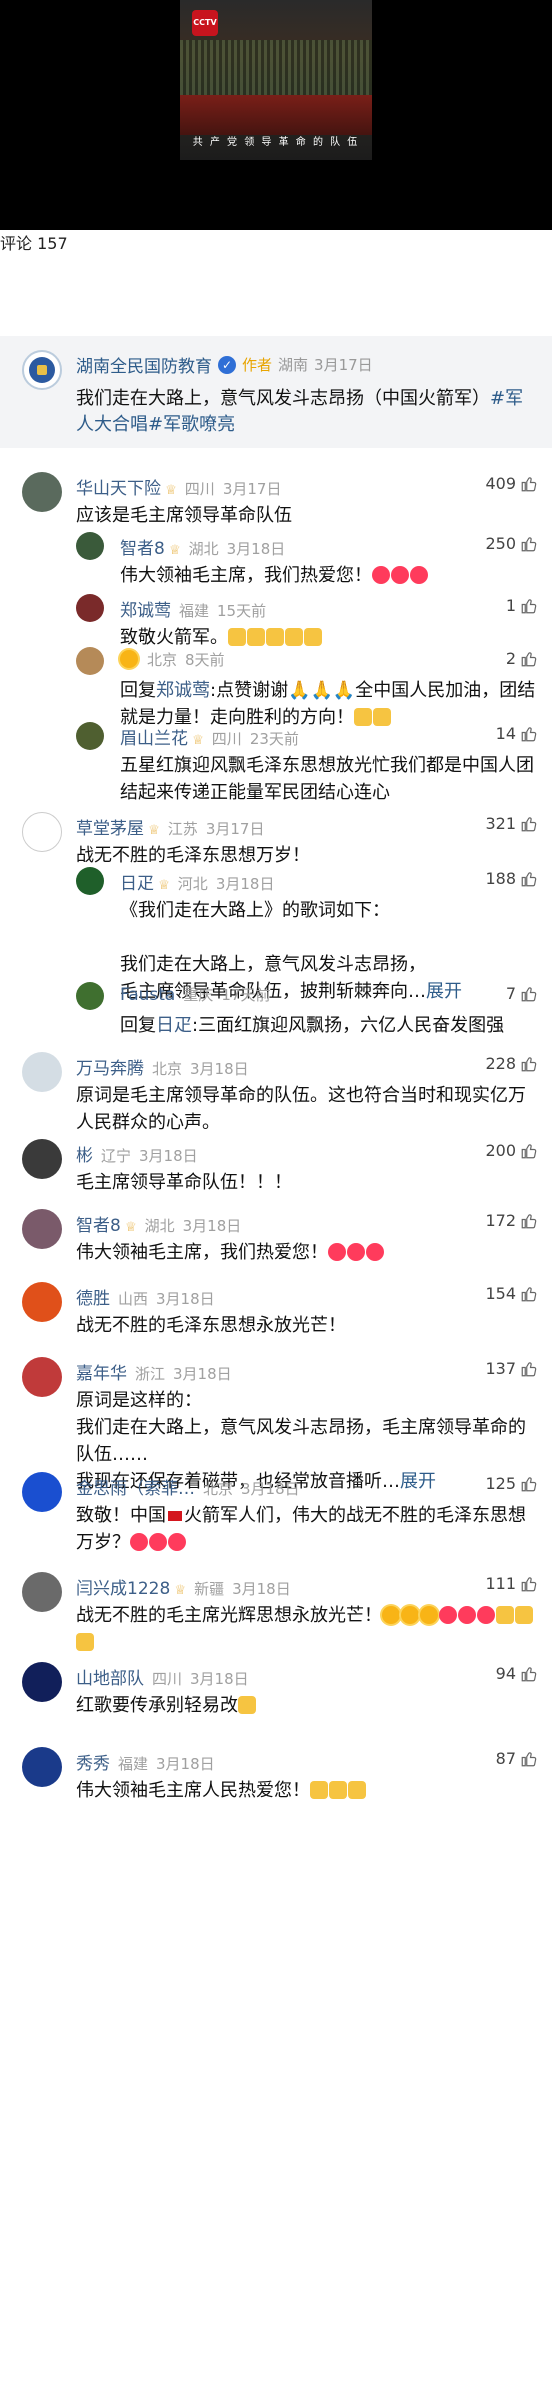  I want to click on user-name: 眉山兰花, so click(154, 739).